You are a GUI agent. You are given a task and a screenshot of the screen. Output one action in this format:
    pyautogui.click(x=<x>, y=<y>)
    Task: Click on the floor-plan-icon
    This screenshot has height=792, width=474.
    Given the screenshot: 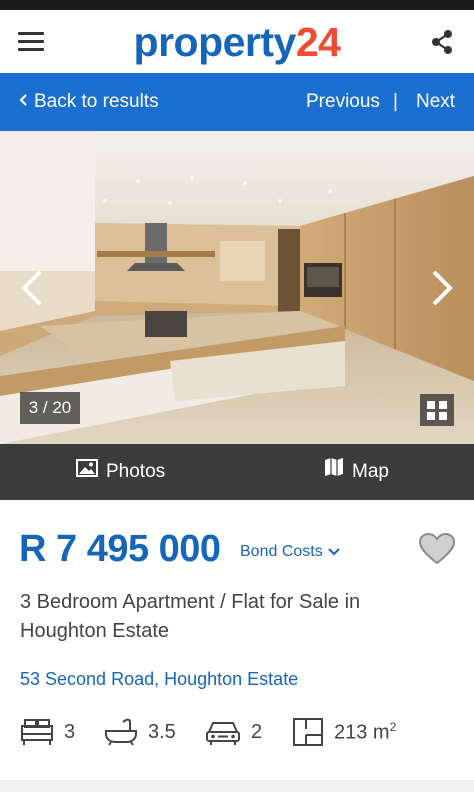 What is the action you would take?
    pyautogui.click(x=308, y=732)
    